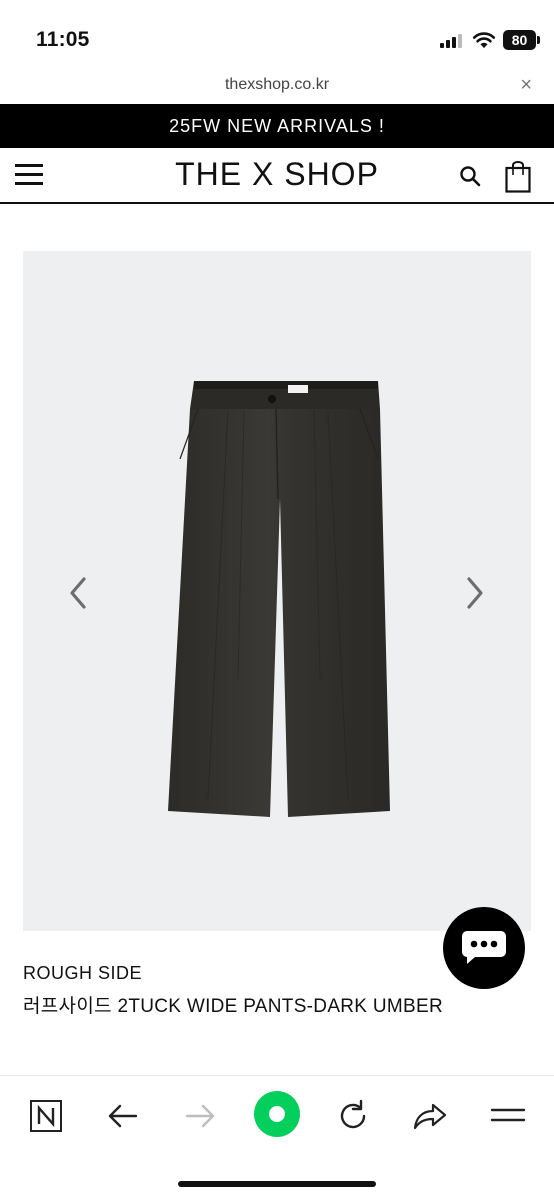  What do you see at coordinates (277, 126) in the screenshot?
I see `announcement-banner: 25FW NEW ARRIVALS !` at bounding box center [277, 126].